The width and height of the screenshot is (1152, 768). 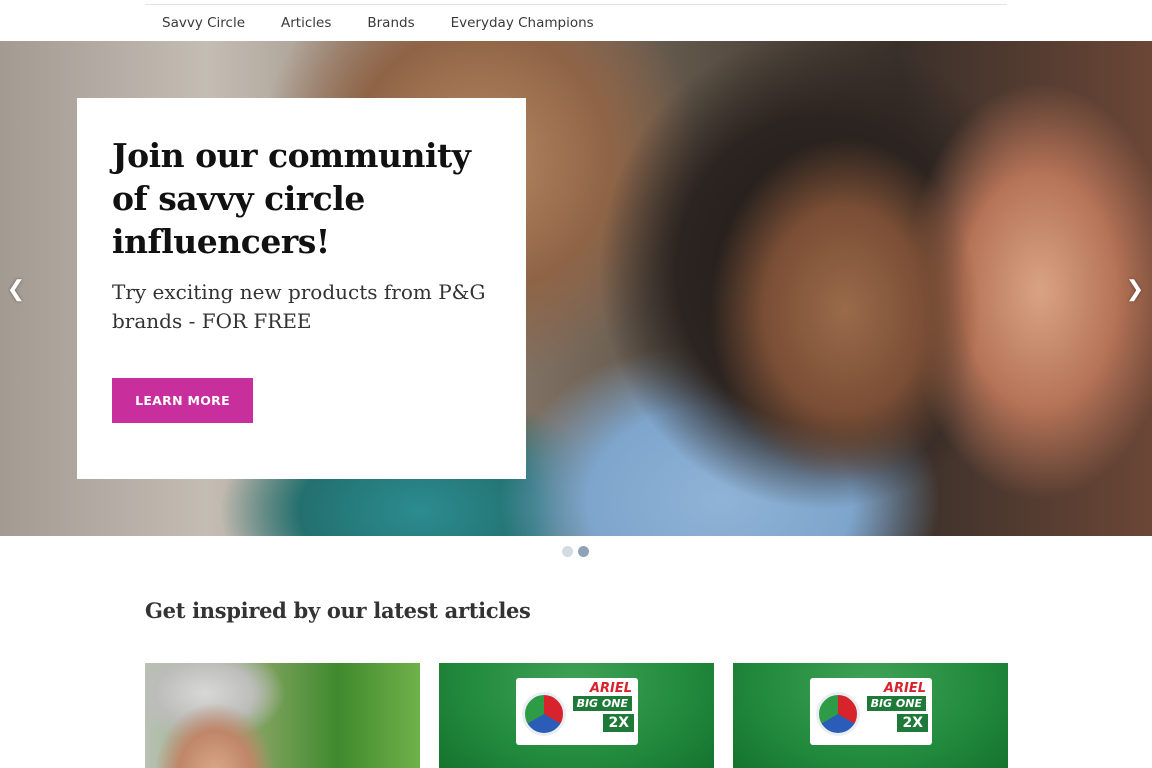 What do you see at coordinates (338, 610) in the screenshot?
I see `articles-heading: Get inspired by our latest articles` at bounding box center [338, 610].